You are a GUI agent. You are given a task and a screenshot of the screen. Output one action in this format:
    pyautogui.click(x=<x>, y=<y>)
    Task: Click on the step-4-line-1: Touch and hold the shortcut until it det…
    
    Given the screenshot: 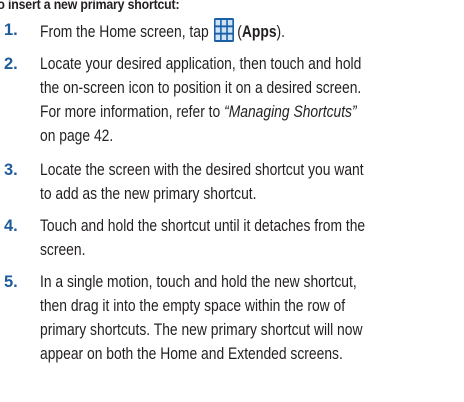 What is the action you would take?
    pyautogui.click(x=203, y=226)
    